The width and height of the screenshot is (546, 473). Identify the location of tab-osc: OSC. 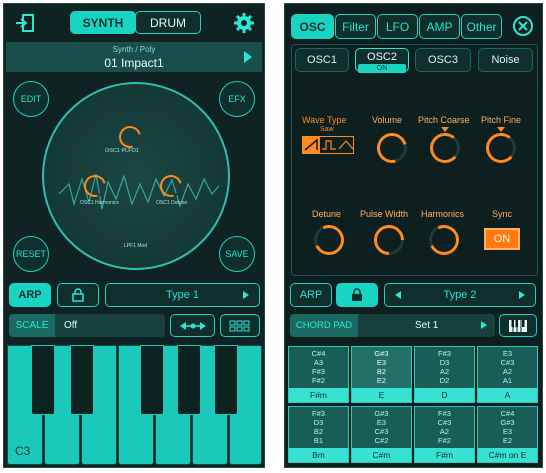
(312, 26).